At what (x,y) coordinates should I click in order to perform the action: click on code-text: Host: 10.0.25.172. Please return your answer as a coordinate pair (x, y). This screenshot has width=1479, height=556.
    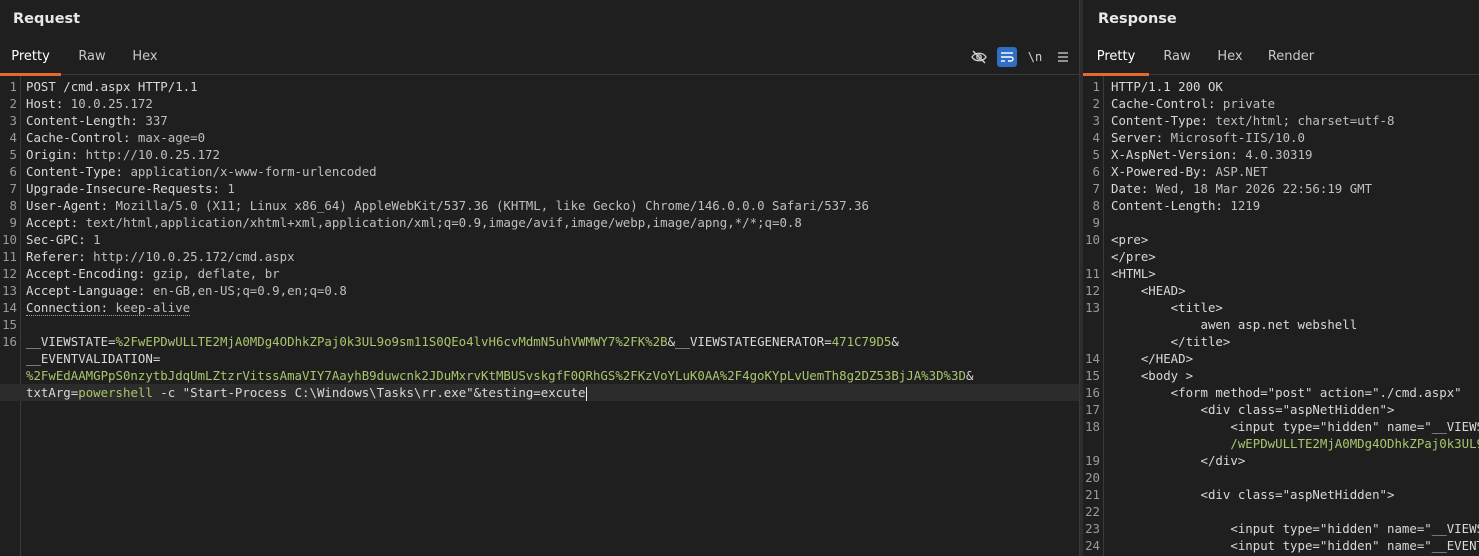
    Looking at the image, I should click on (89, 103).